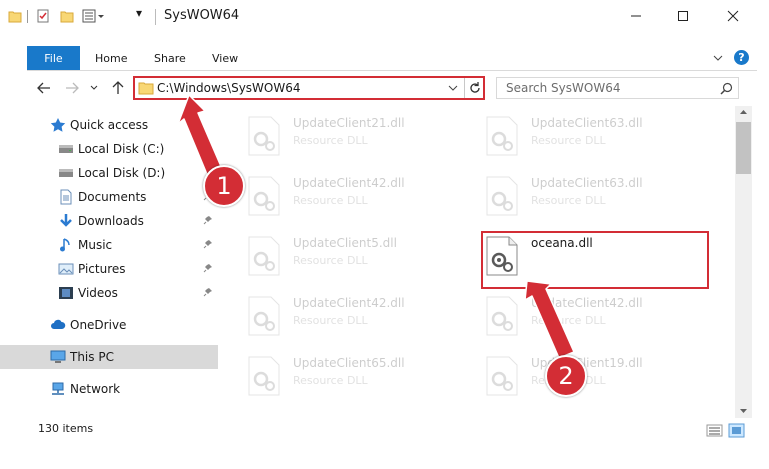  What do you see at coordinates (224, 186) in the screenshot?
I see `step-1-badge: 1` at bounding box center [224, 186].